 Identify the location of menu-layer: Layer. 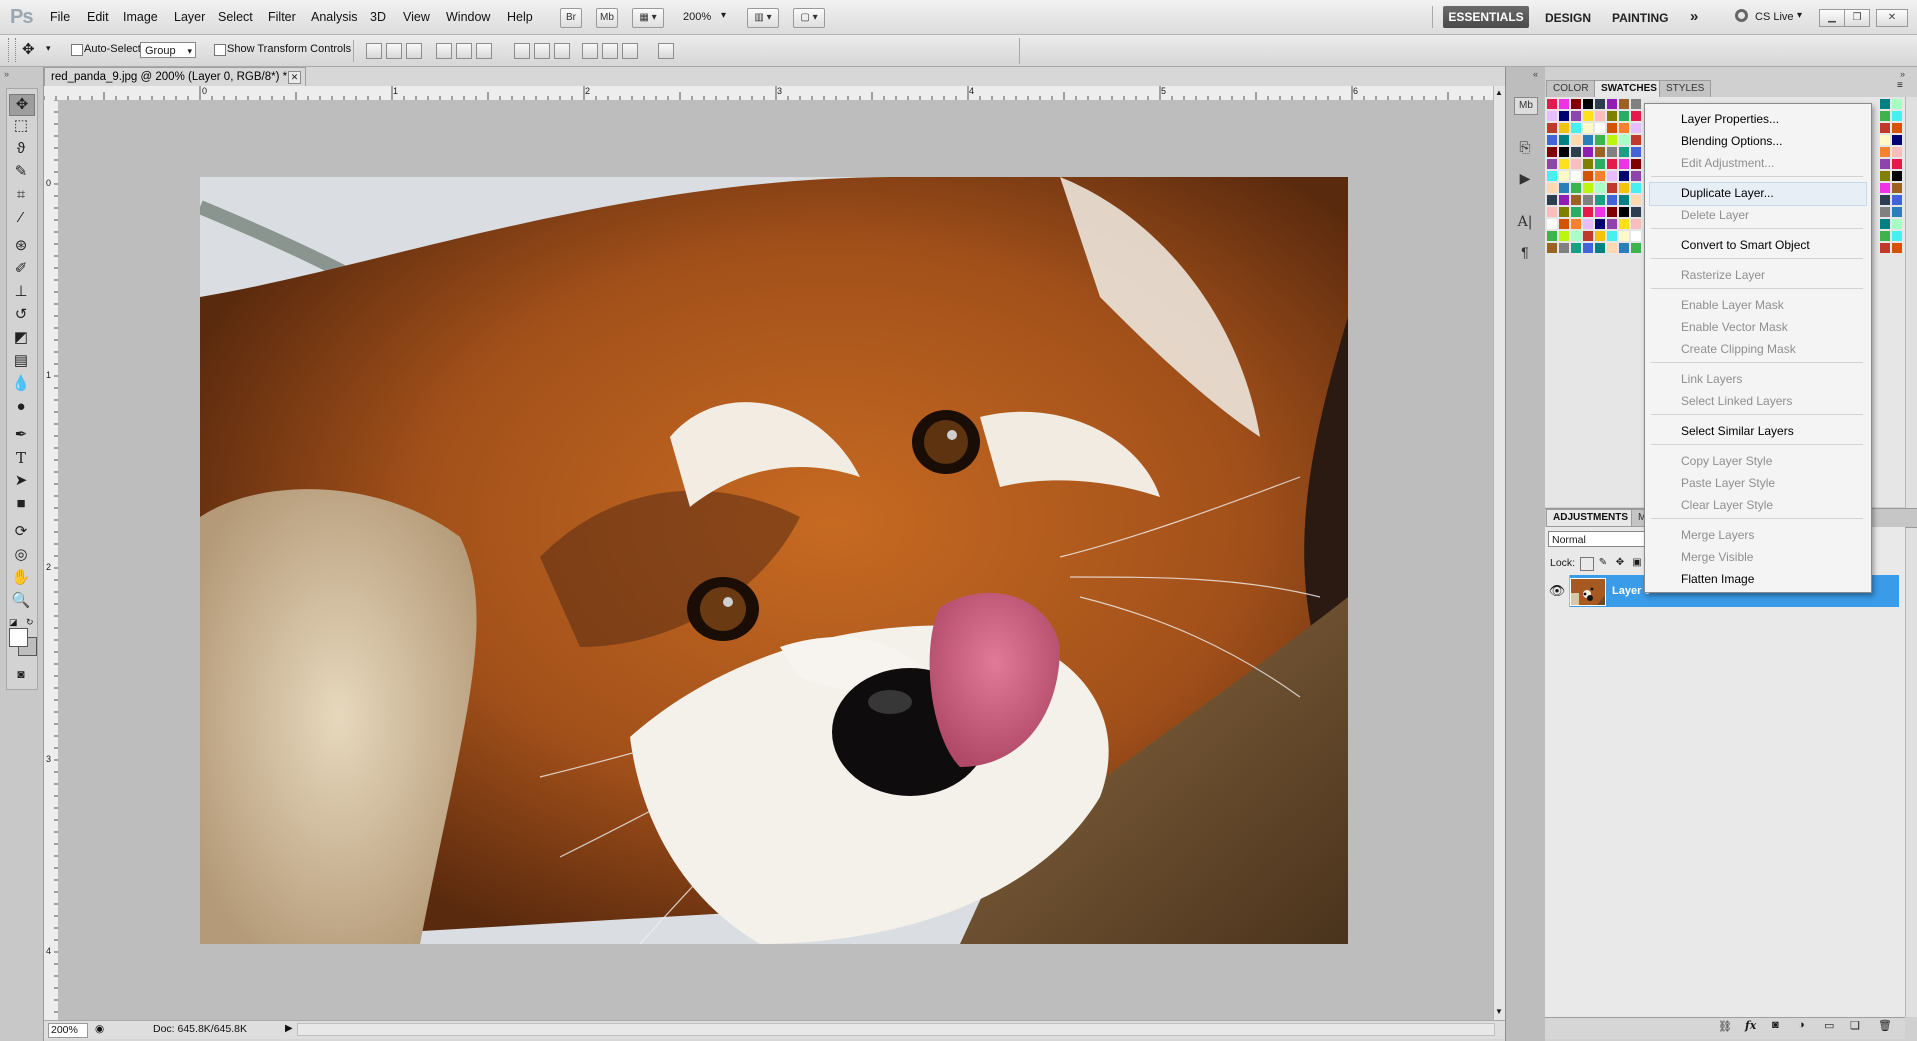
(189, 17).